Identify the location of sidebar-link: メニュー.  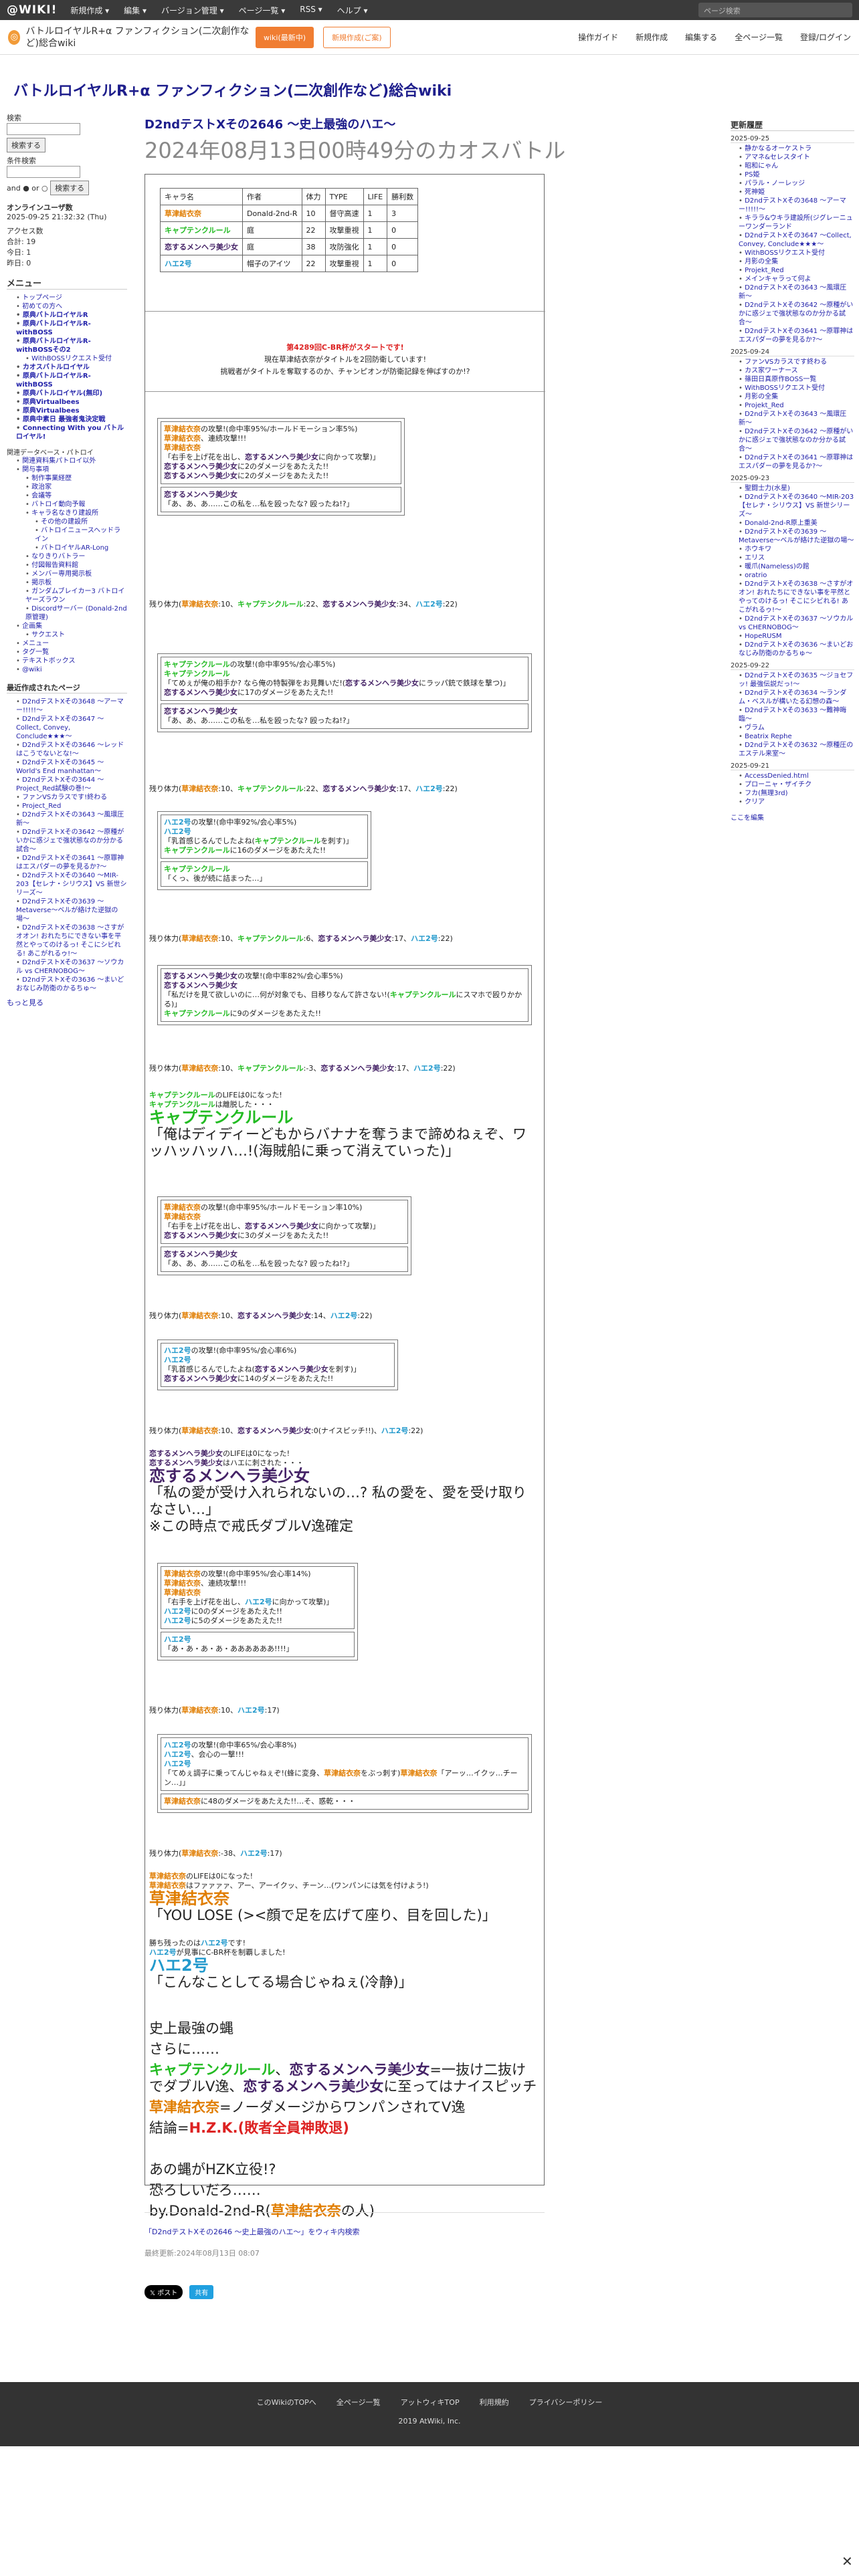
(71, 643).